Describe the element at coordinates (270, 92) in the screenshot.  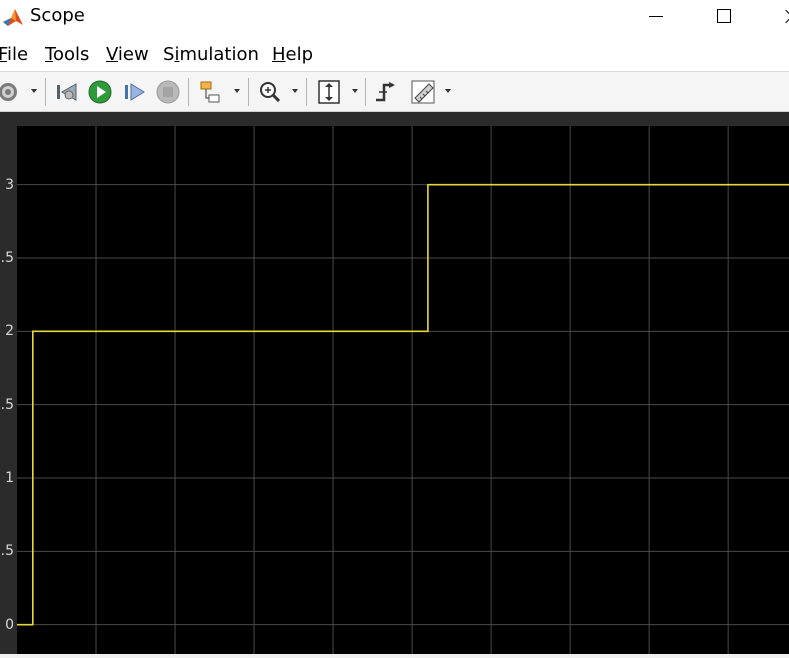
I see `zoom-in-icon` at that location.